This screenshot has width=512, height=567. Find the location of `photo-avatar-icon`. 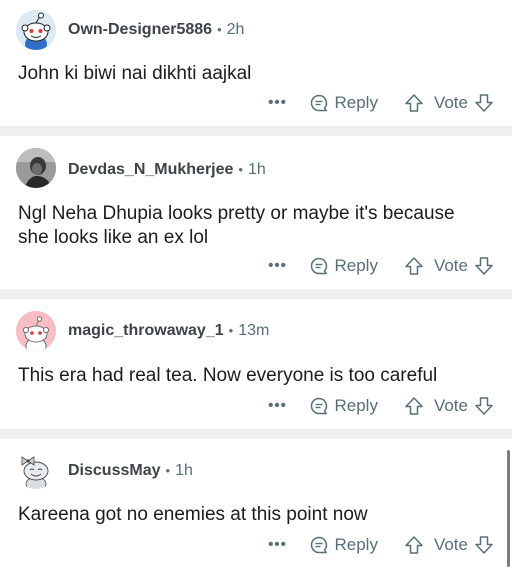

photo-avatar-icon is located at coordinates (36, 168).